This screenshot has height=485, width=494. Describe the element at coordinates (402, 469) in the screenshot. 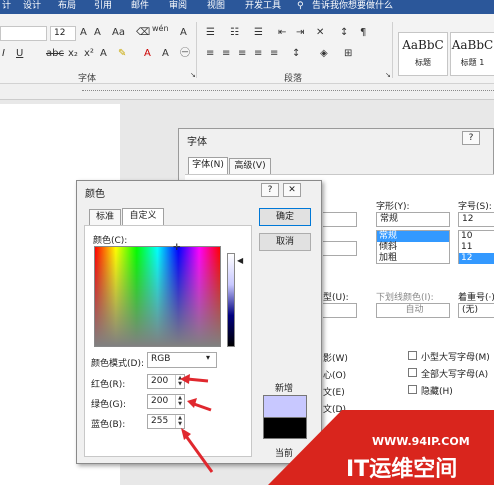

I see `watermark-brand: IT运维空间` at that location.